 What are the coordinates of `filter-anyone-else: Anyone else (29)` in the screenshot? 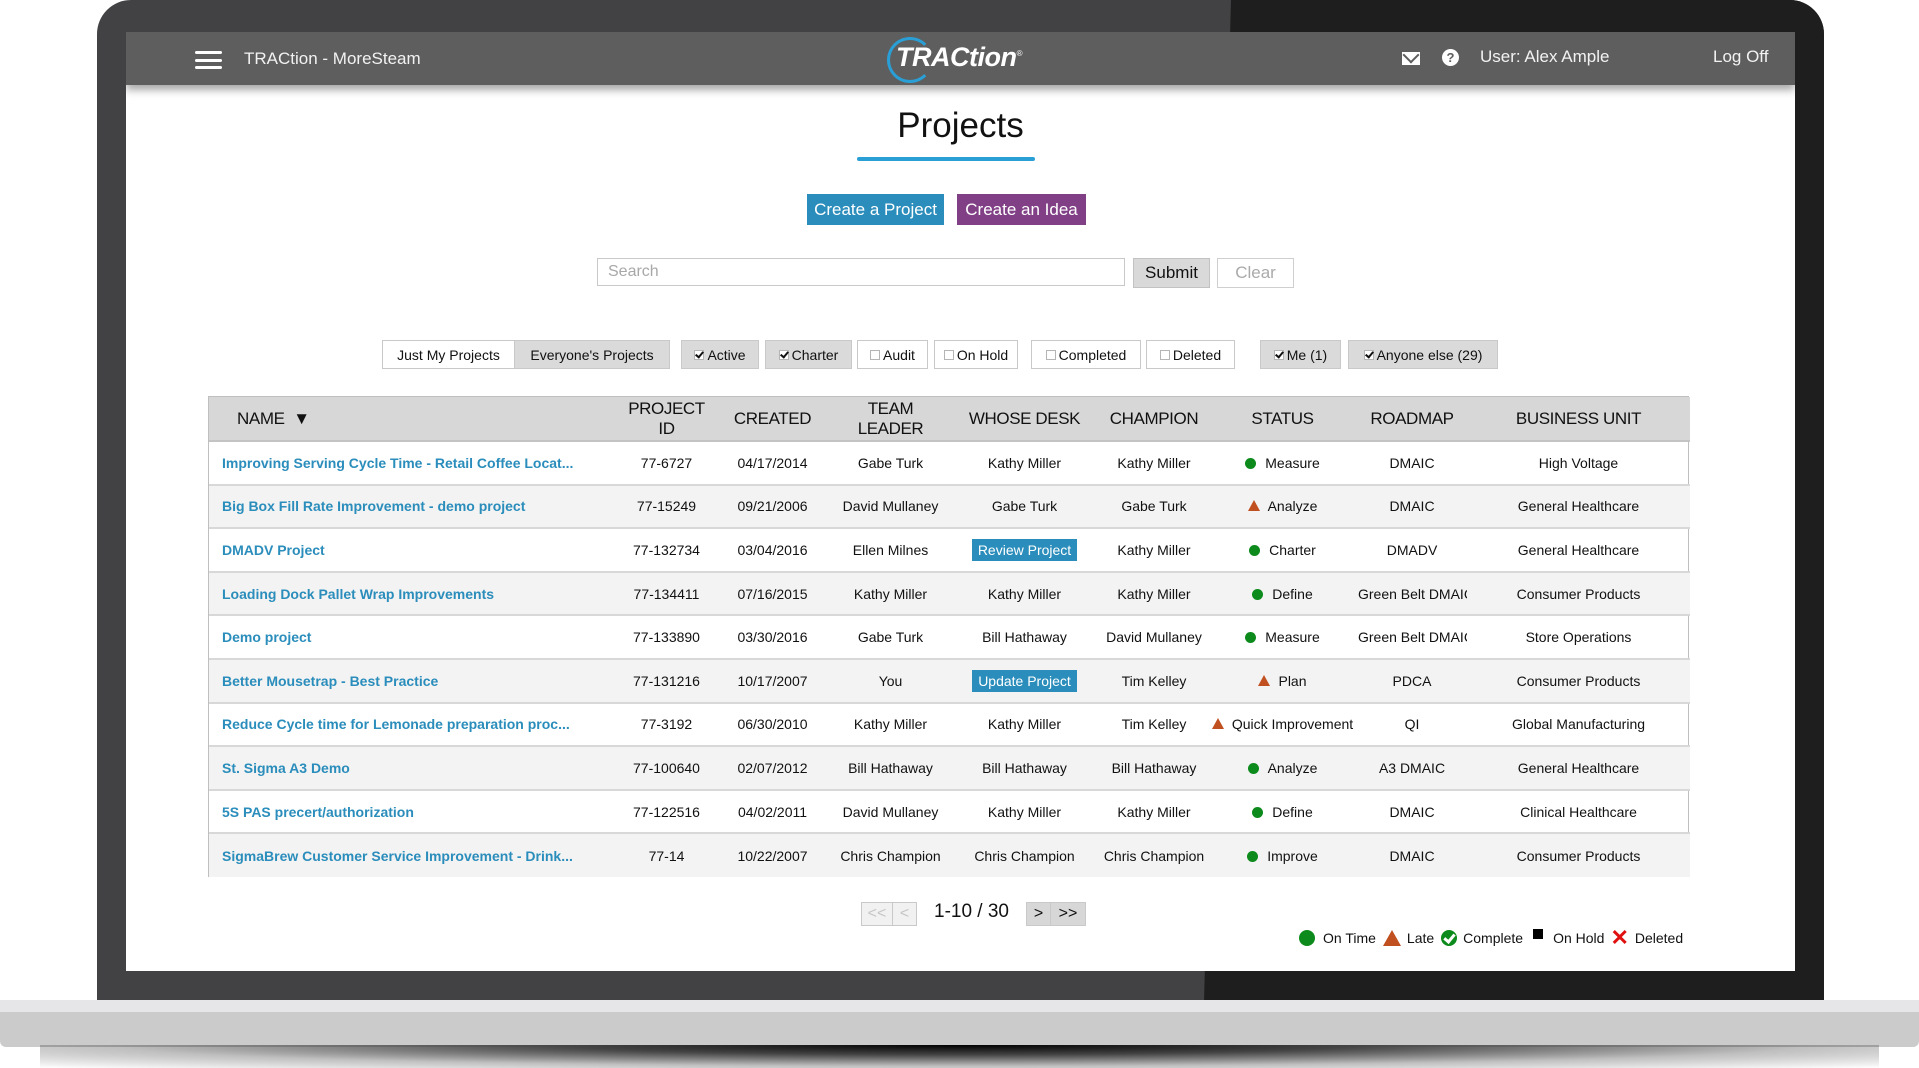 It's located at (1423, 354).